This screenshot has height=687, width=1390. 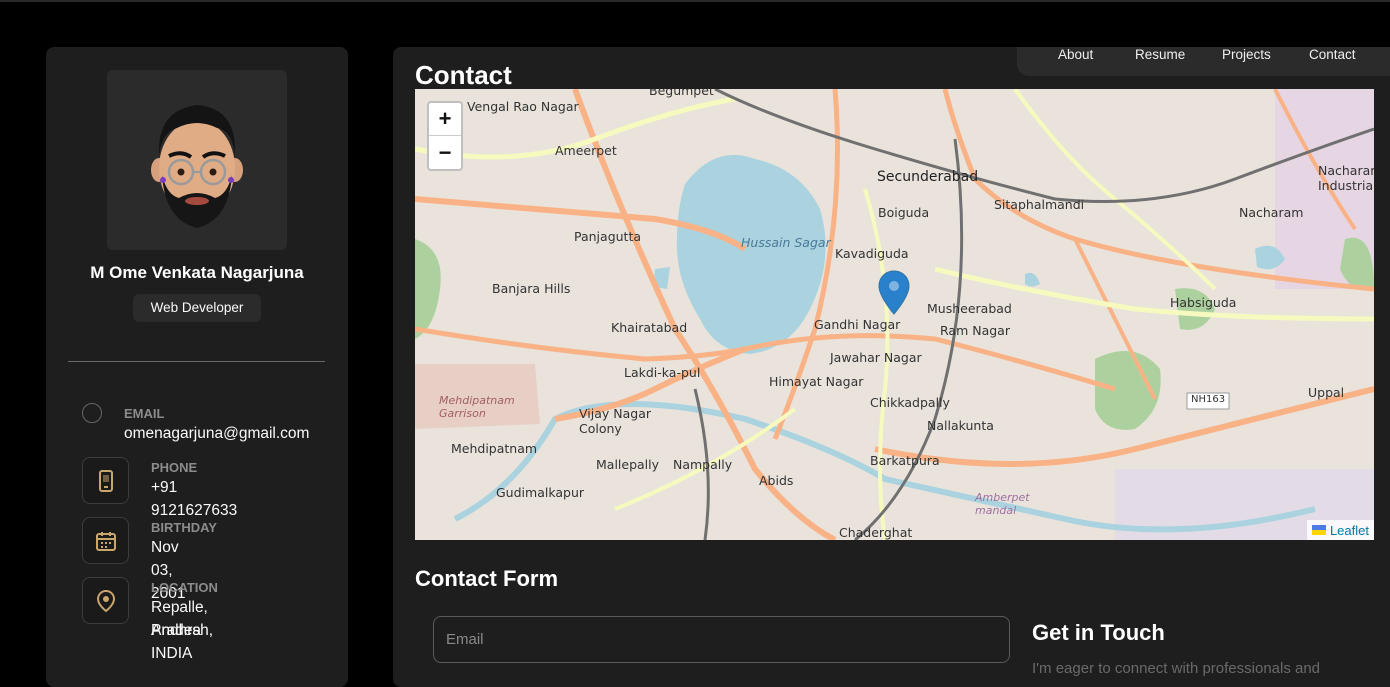 I want to click on nav-resume: Resume, so click(x=1160, y=54).